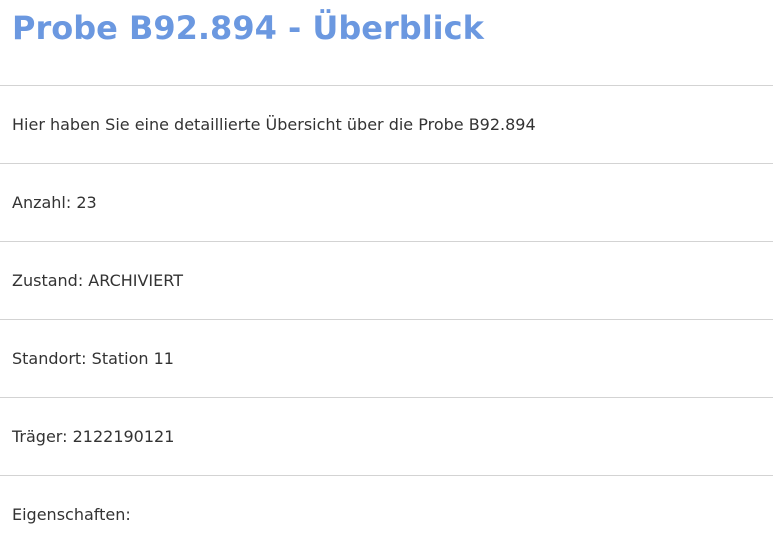 The height and width of the screenshot is (541, 773). I want to click on detail-label: Standort:, so click(49, 358).